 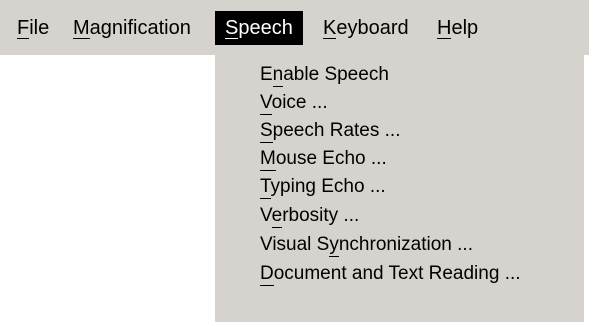 I want to click on menu-help-label: Help, so click(x=458, y=28).